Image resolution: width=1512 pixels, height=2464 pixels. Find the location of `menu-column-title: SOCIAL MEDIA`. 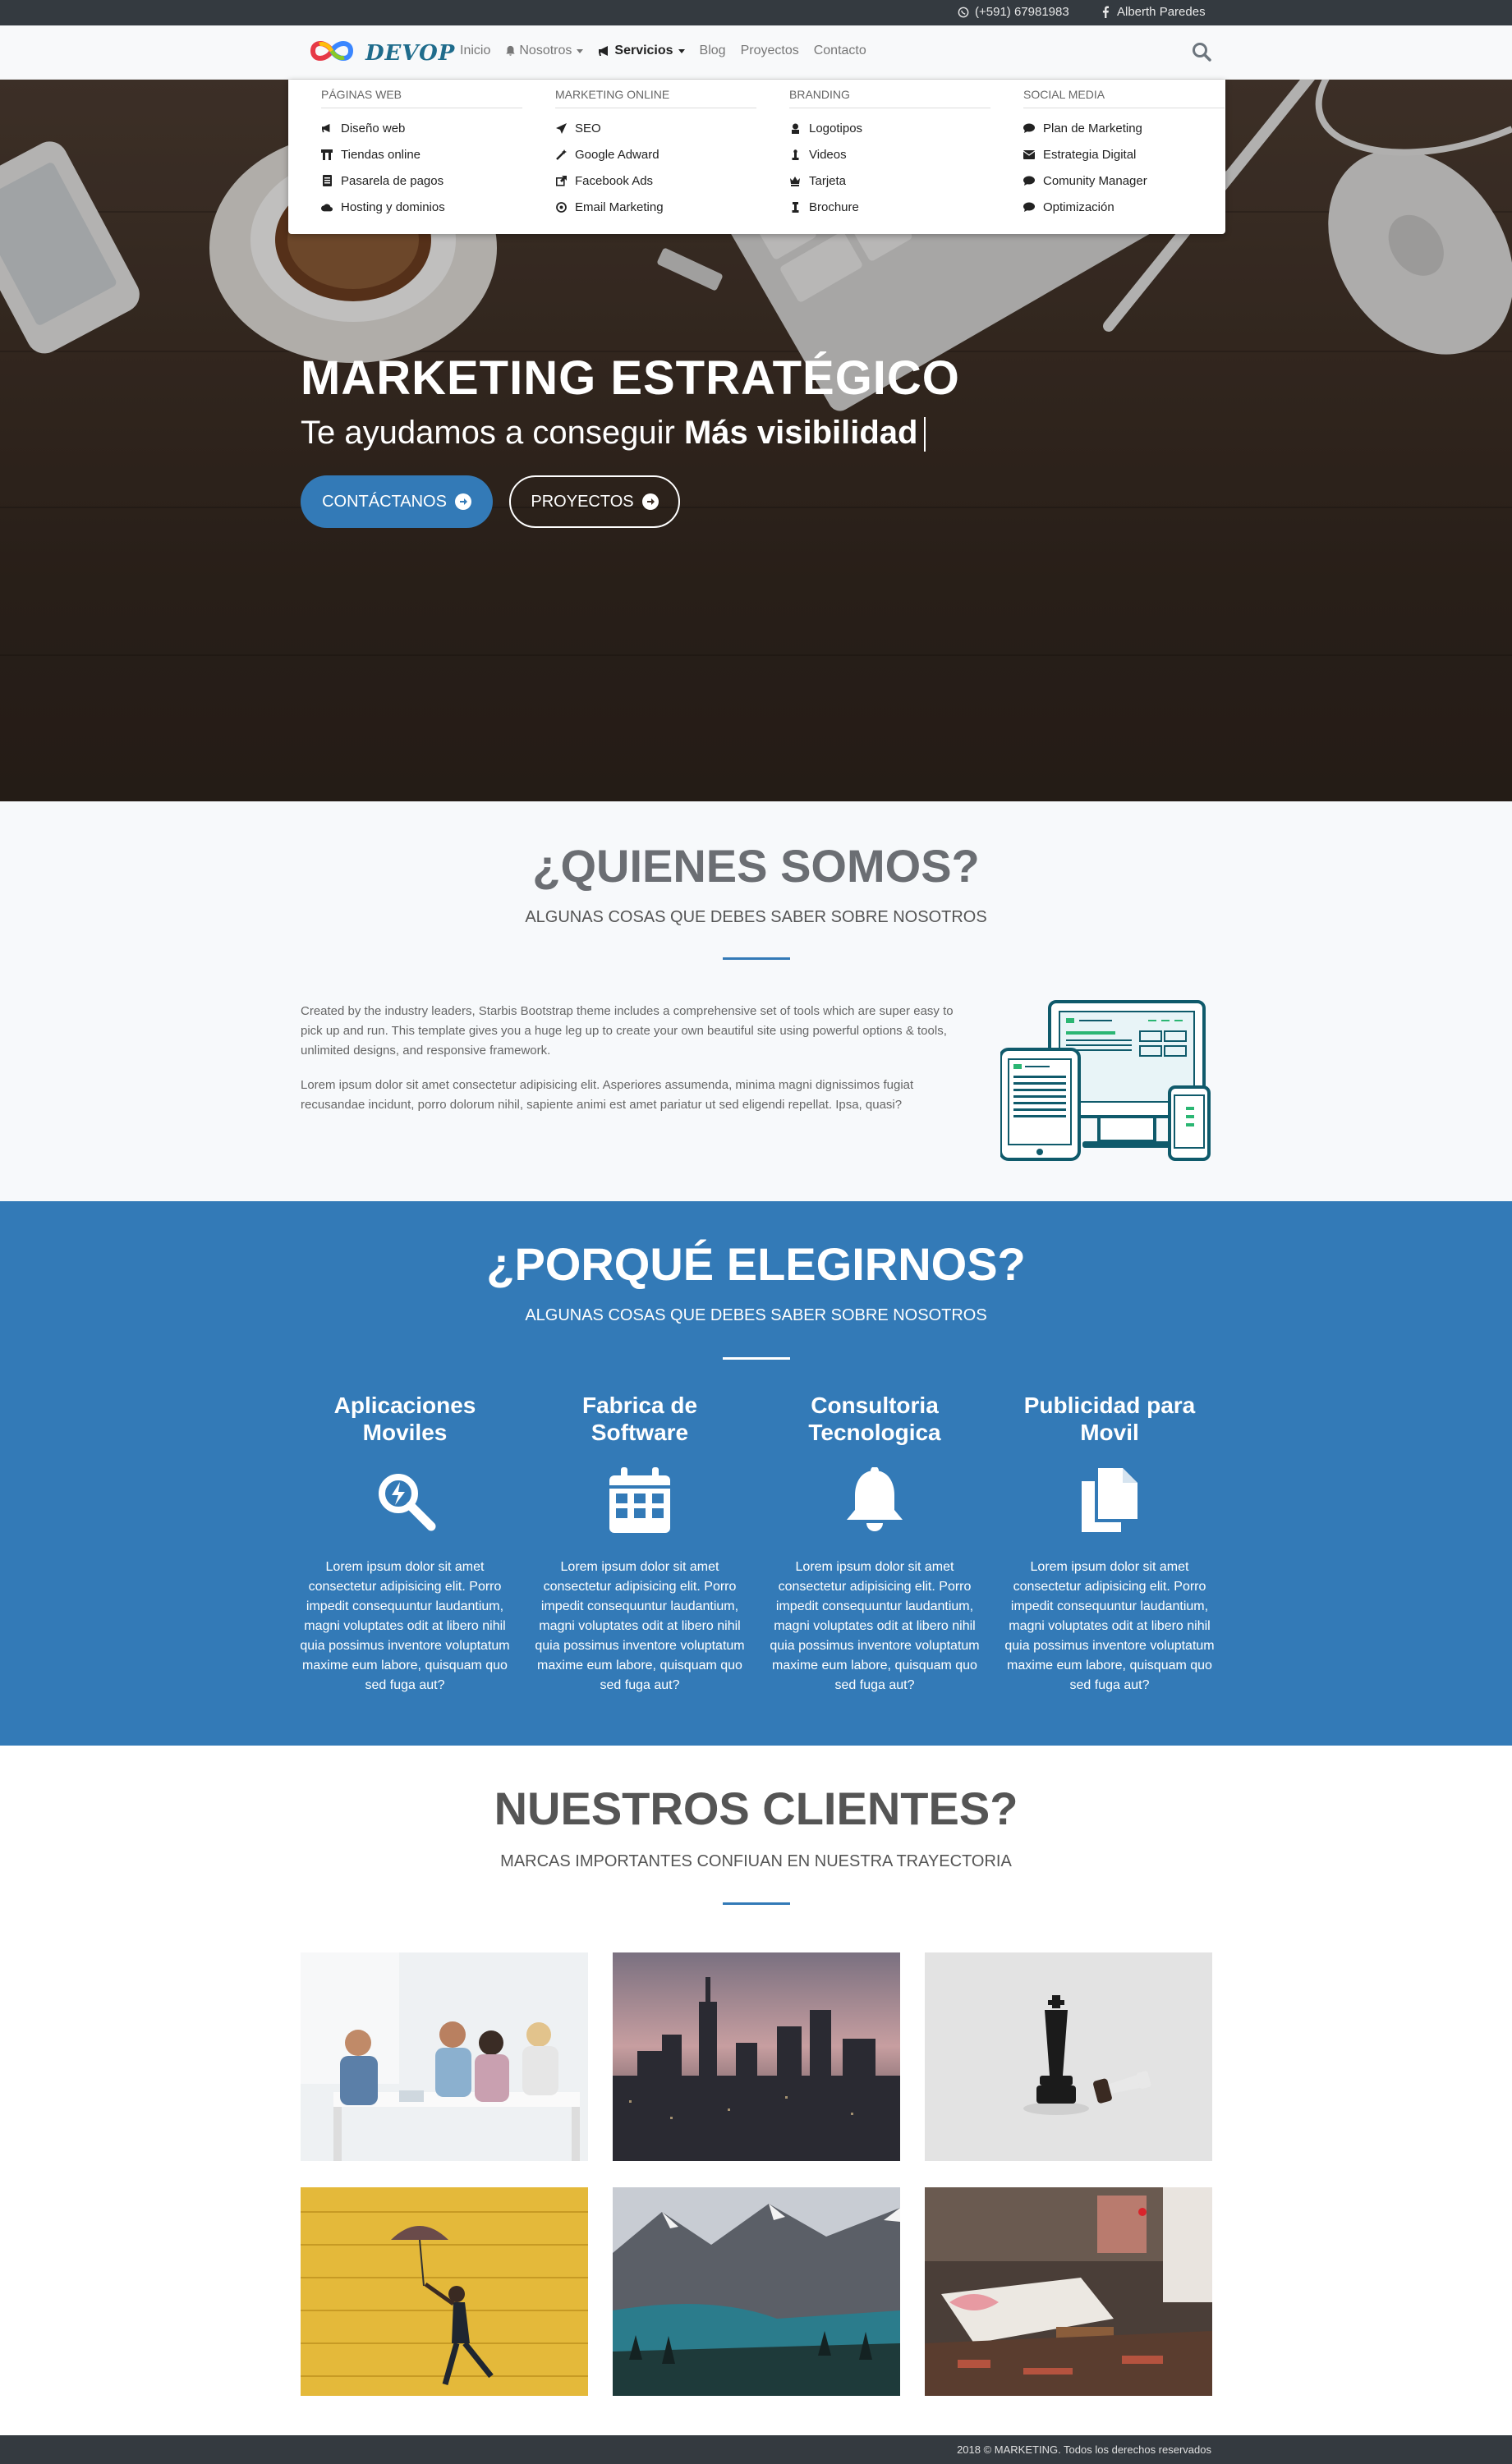

menu-column-title: SOCIAL MEDIA is located at coordinates (1124, 98).